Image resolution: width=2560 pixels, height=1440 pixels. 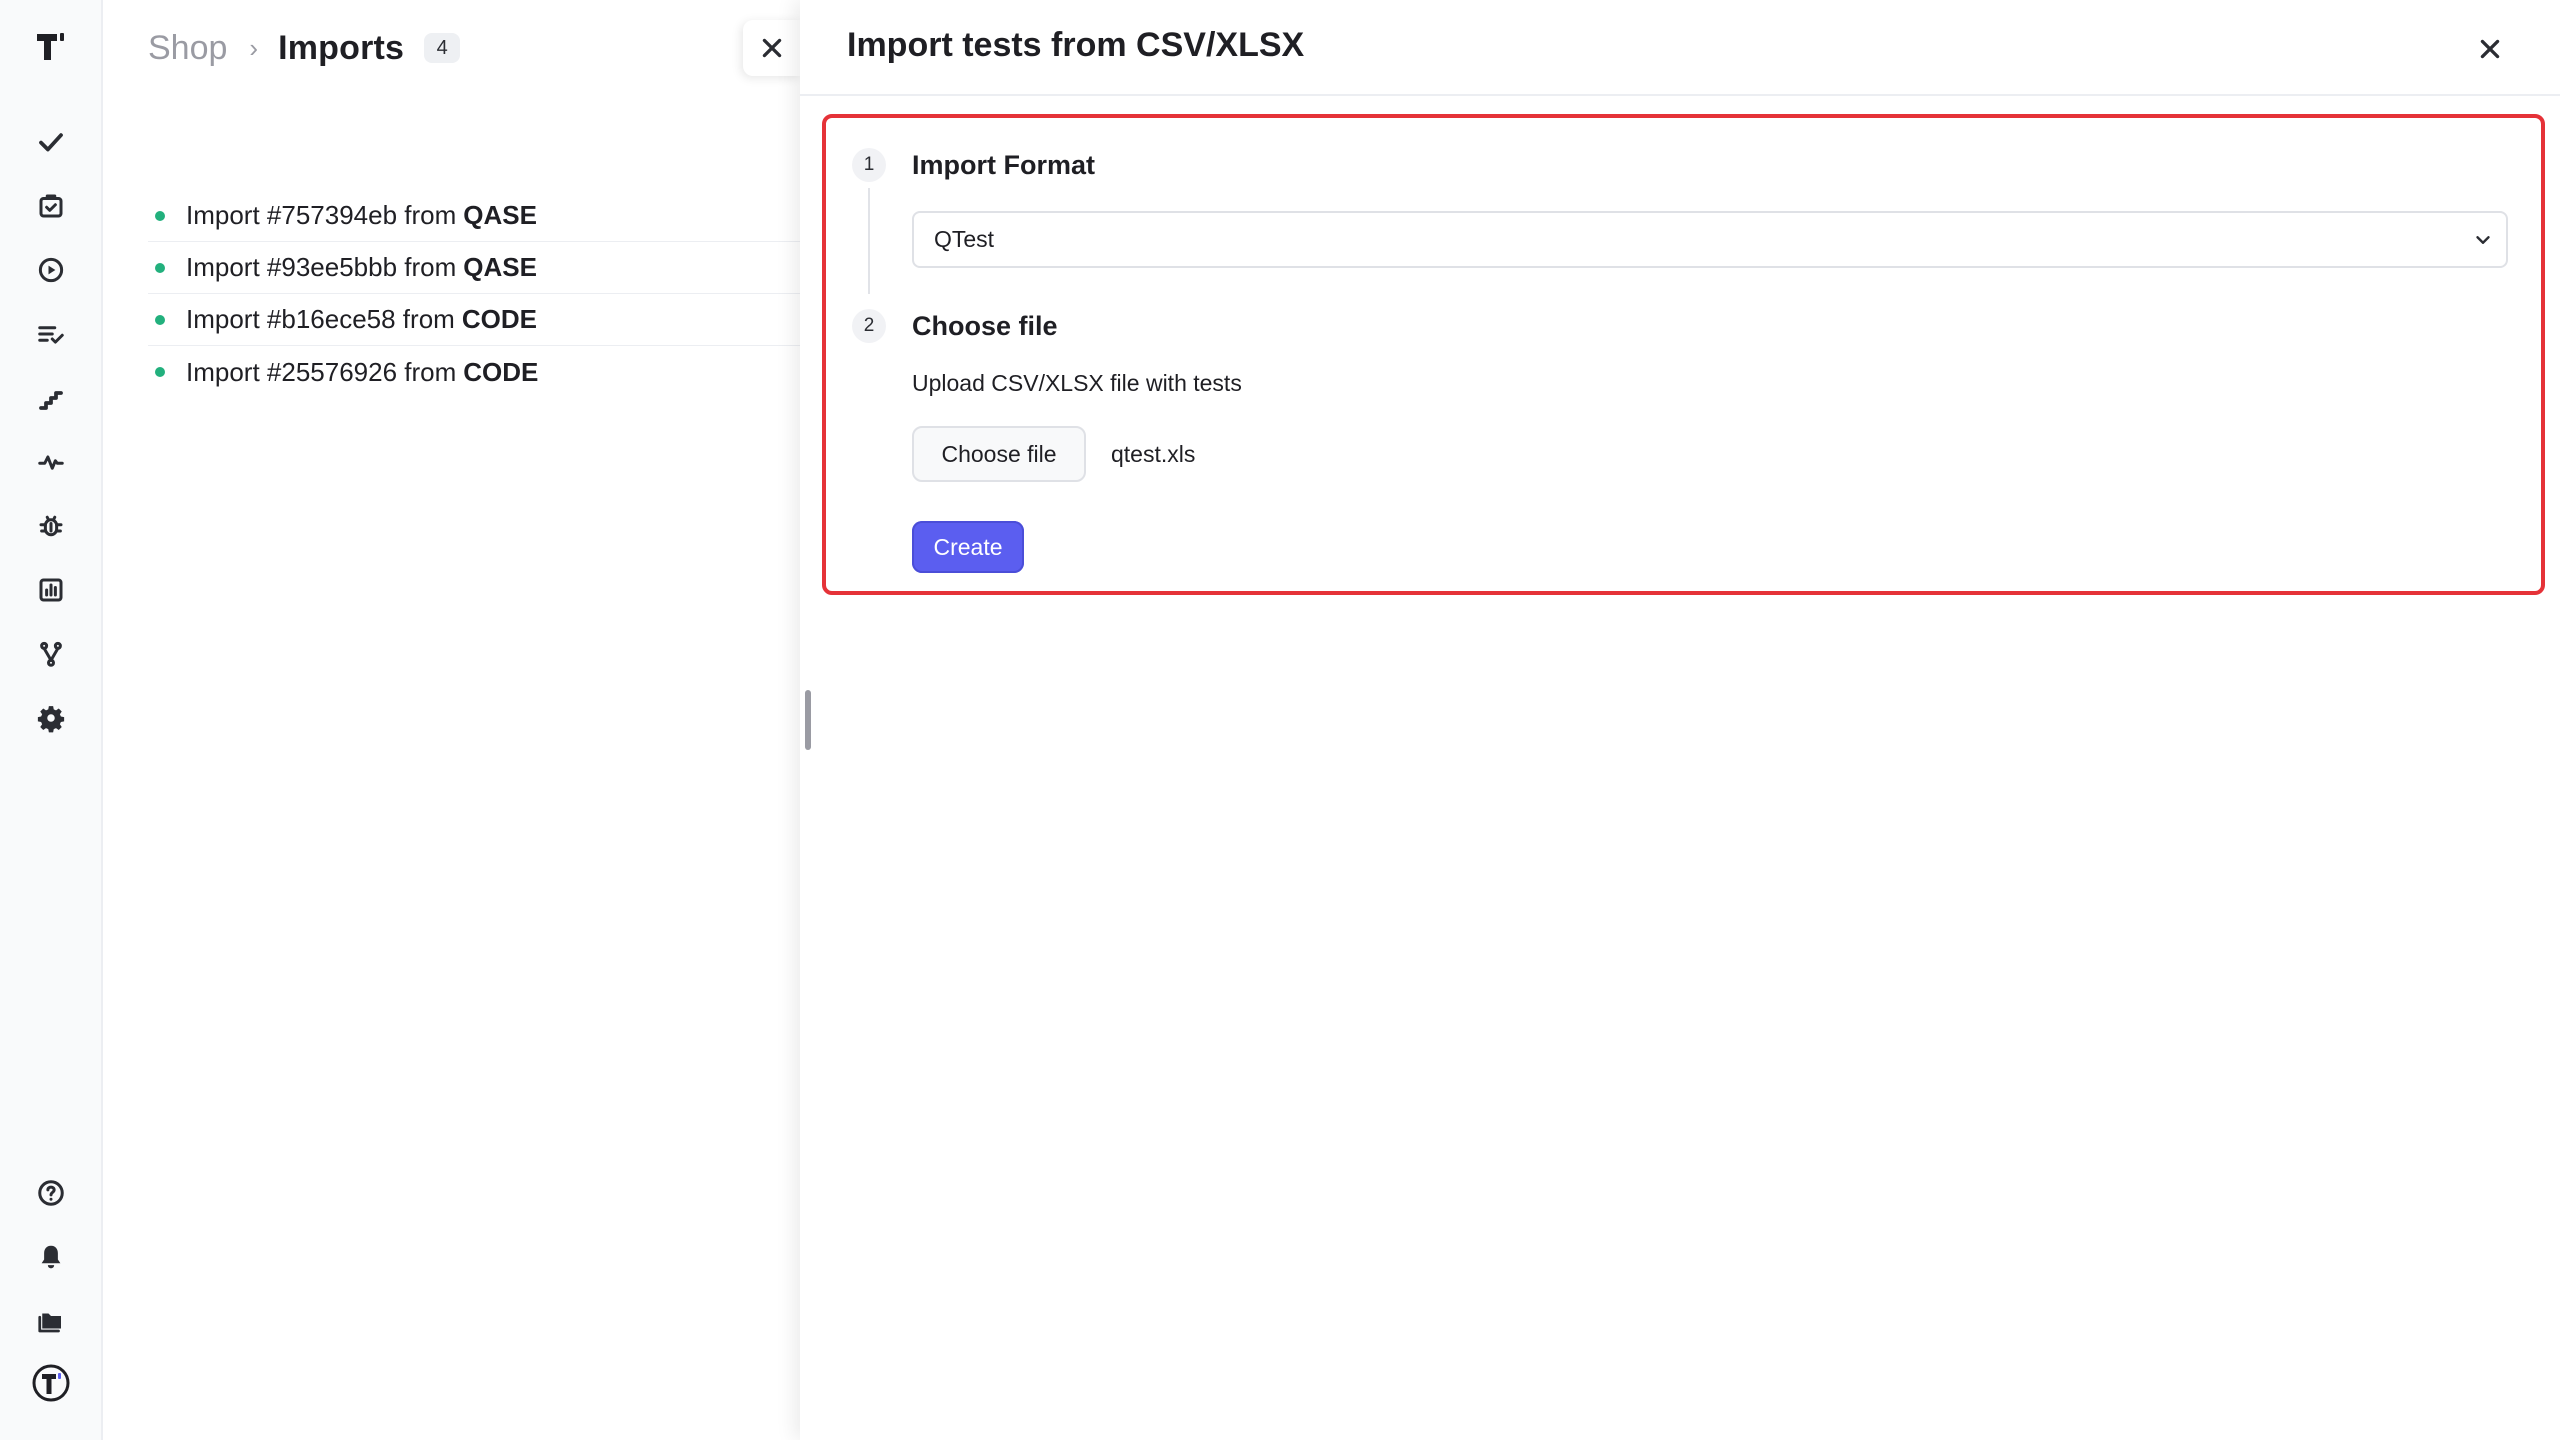 What do you see at coordinates (51, 654) in the screenshot?
I see `branch-icon` at bounding box center [51, 654].